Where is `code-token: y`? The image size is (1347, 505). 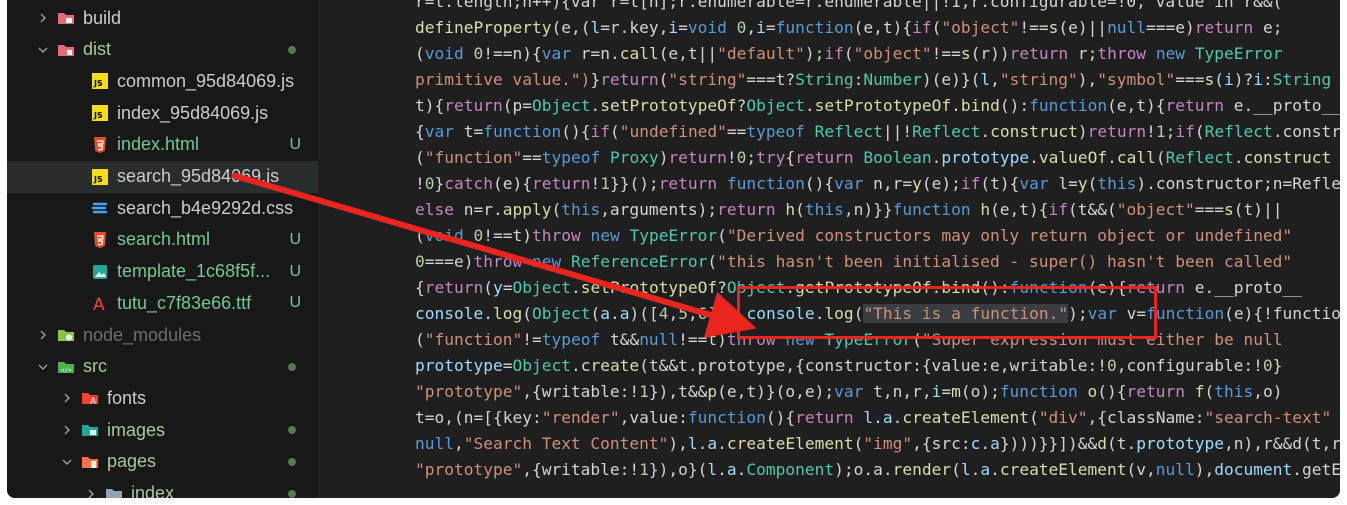
code-token: y is located at coordinates (1082, 183).